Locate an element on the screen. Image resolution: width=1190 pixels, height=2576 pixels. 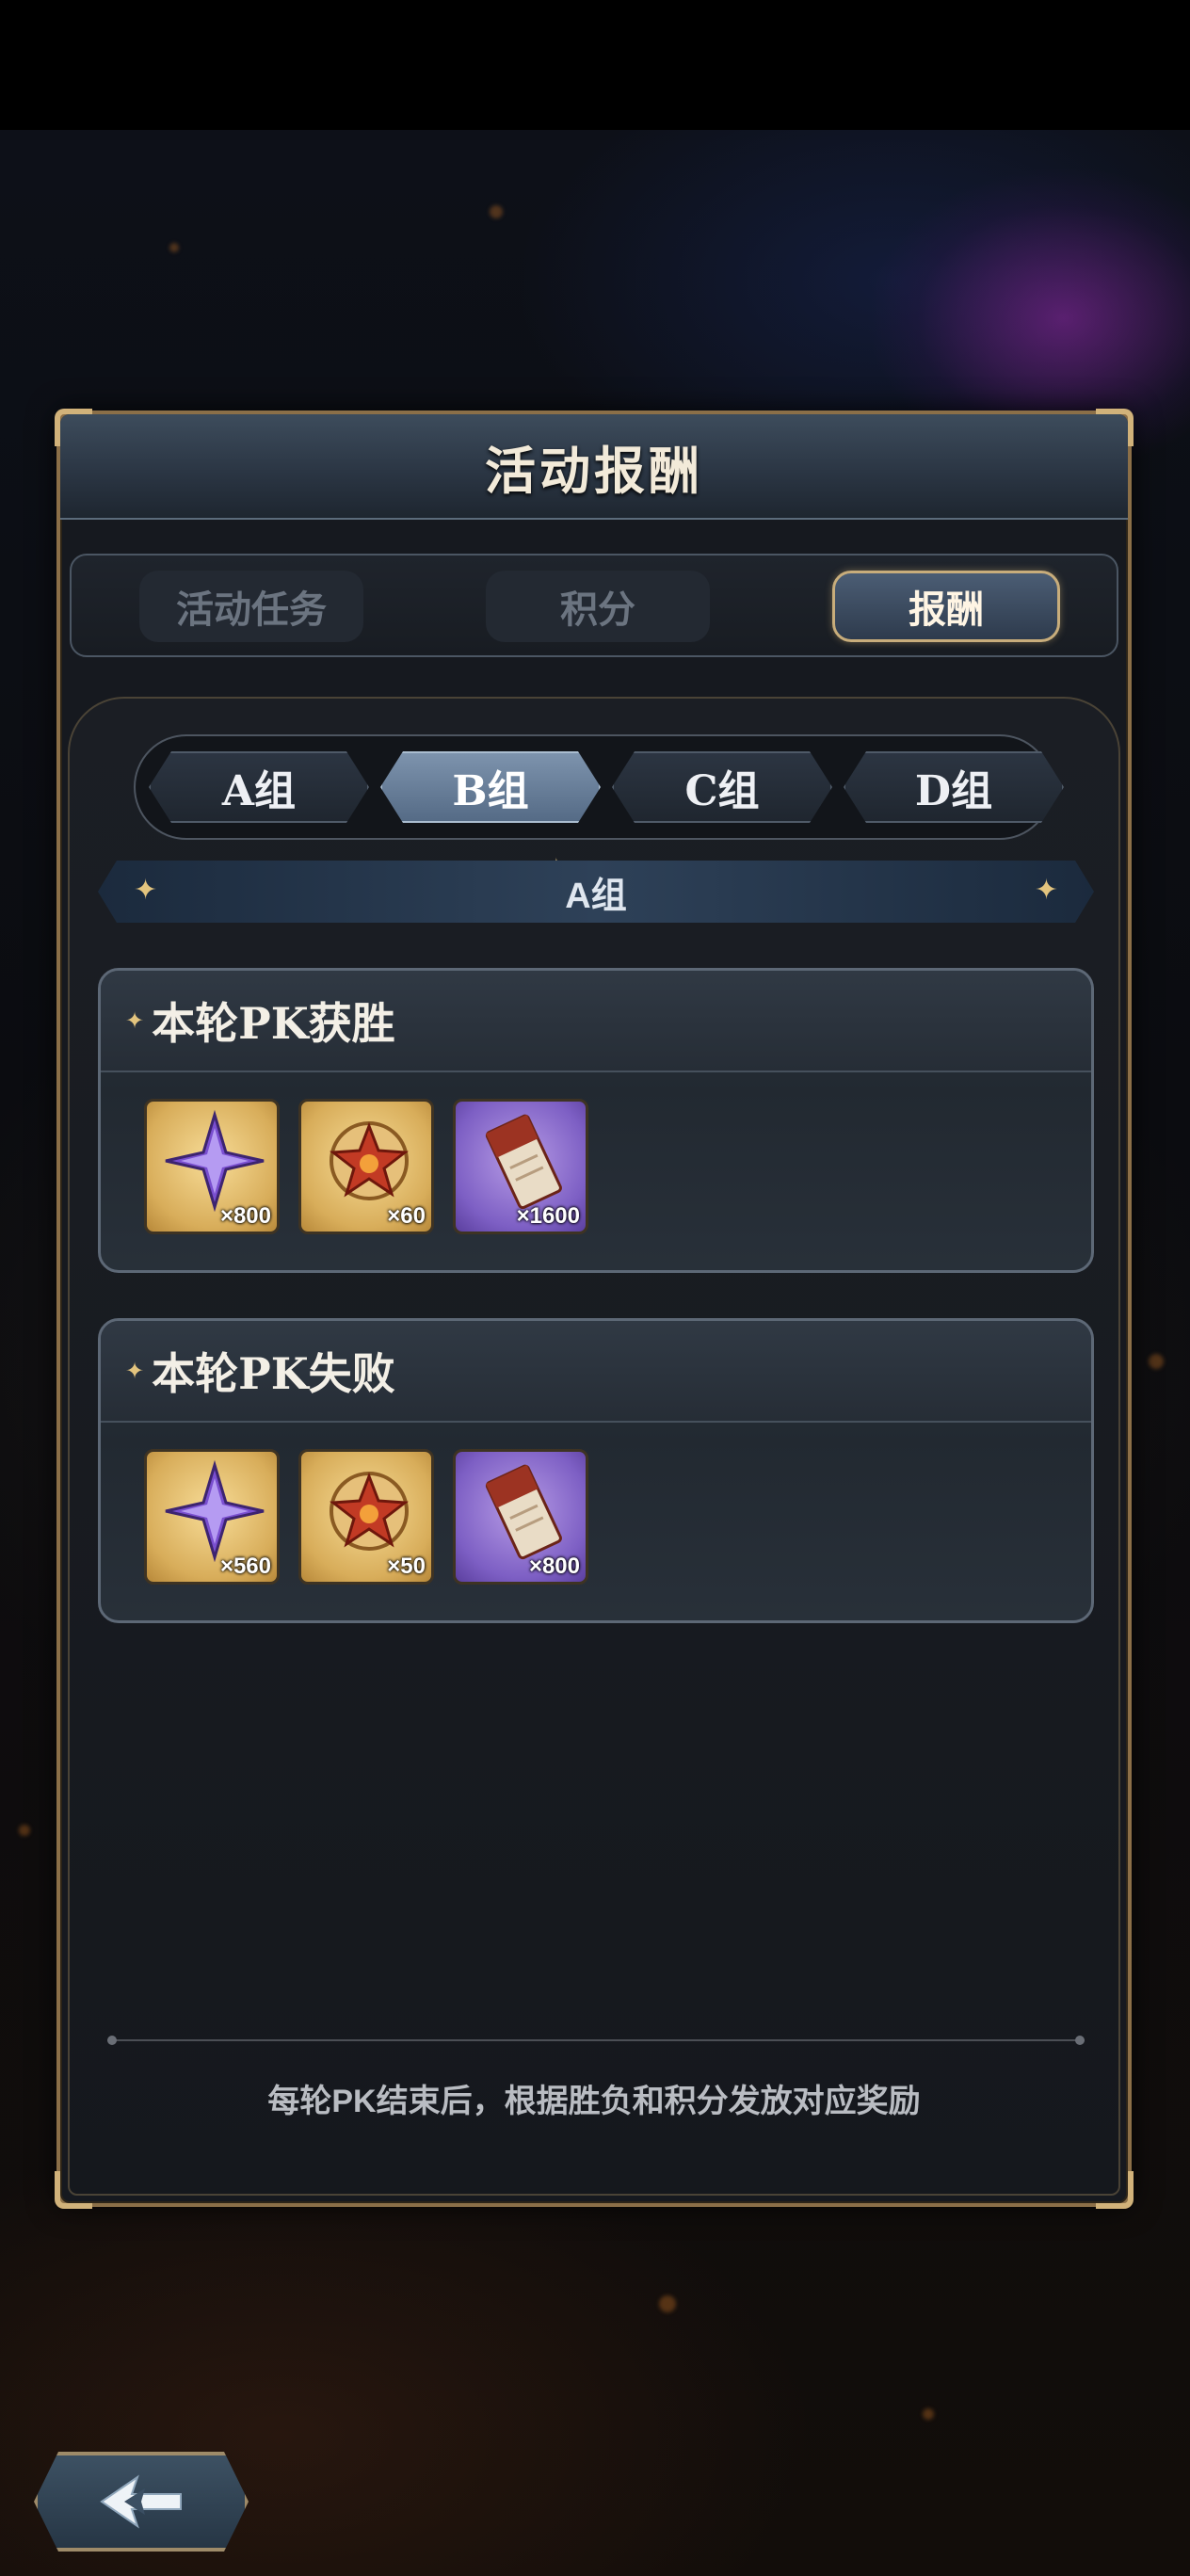
item-quantity: ×1600 is located at coordinates (548, 1216).